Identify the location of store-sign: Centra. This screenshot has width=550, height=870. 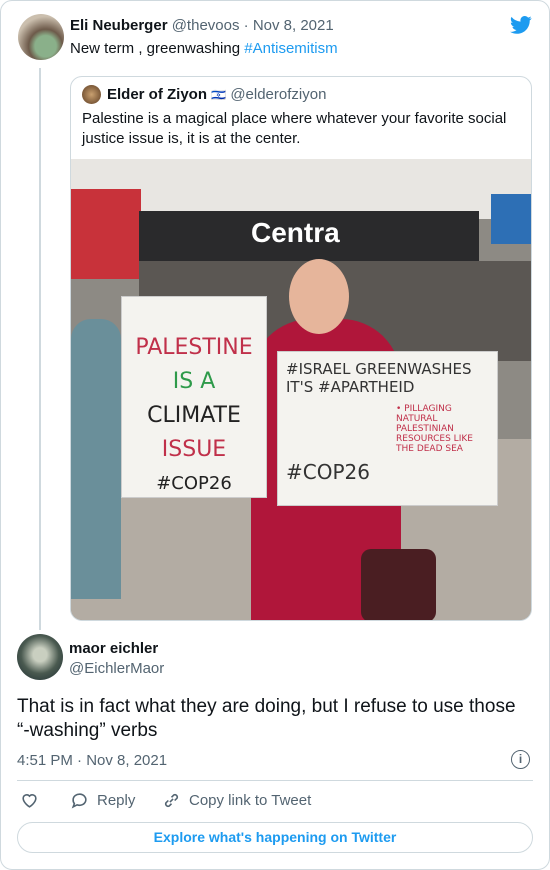
(295, 232).